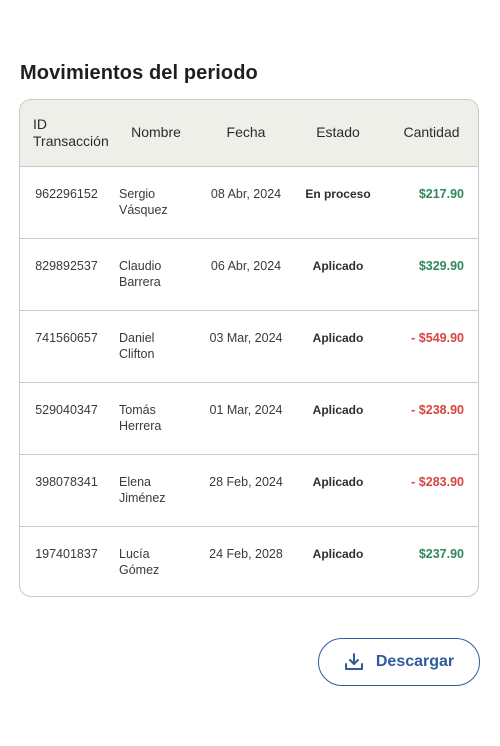 The width and height of the screenshot is (500, 746). Describe the element at coordinates (338, 193) in the screenshot. I see `transaction-status: En proceso` at that location.